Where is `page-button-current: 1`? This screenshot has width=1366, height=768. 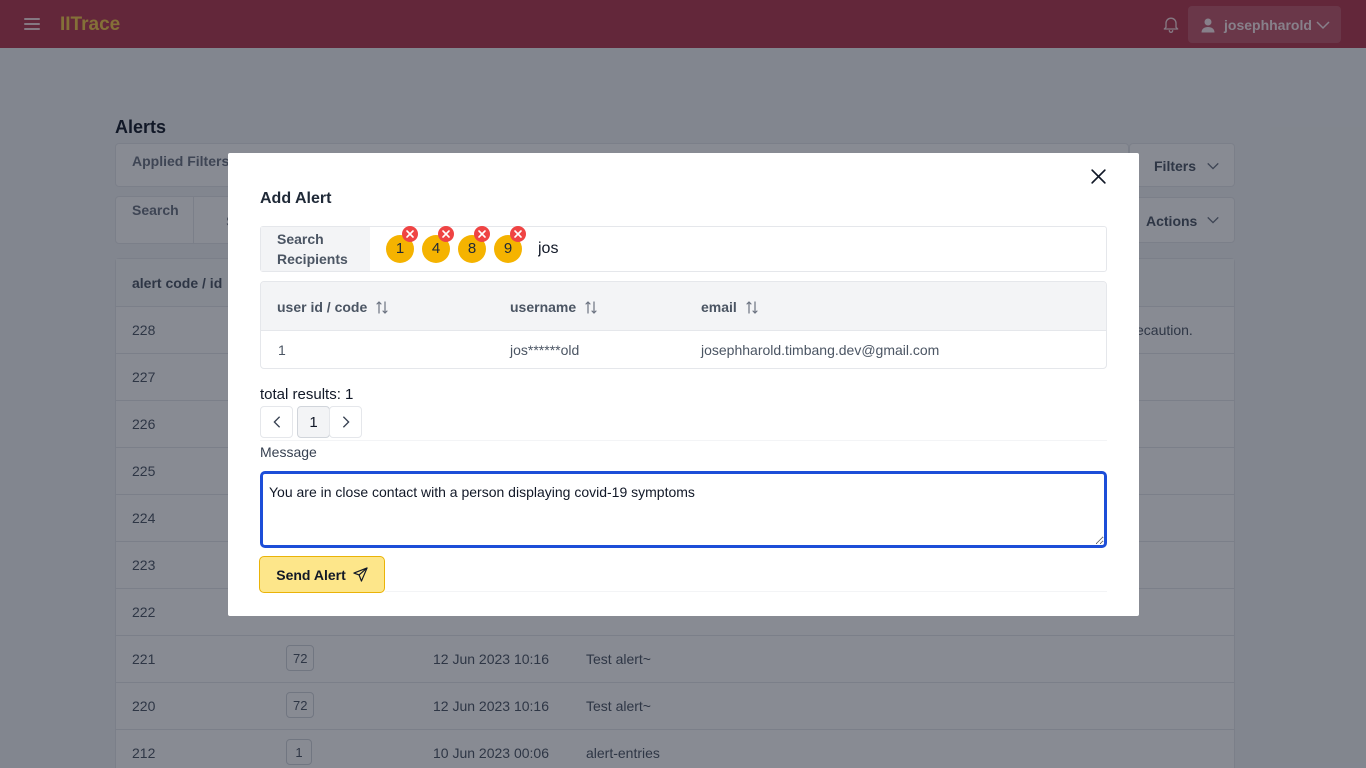
page-button-current: 1 is located at coordinates (313, 422).